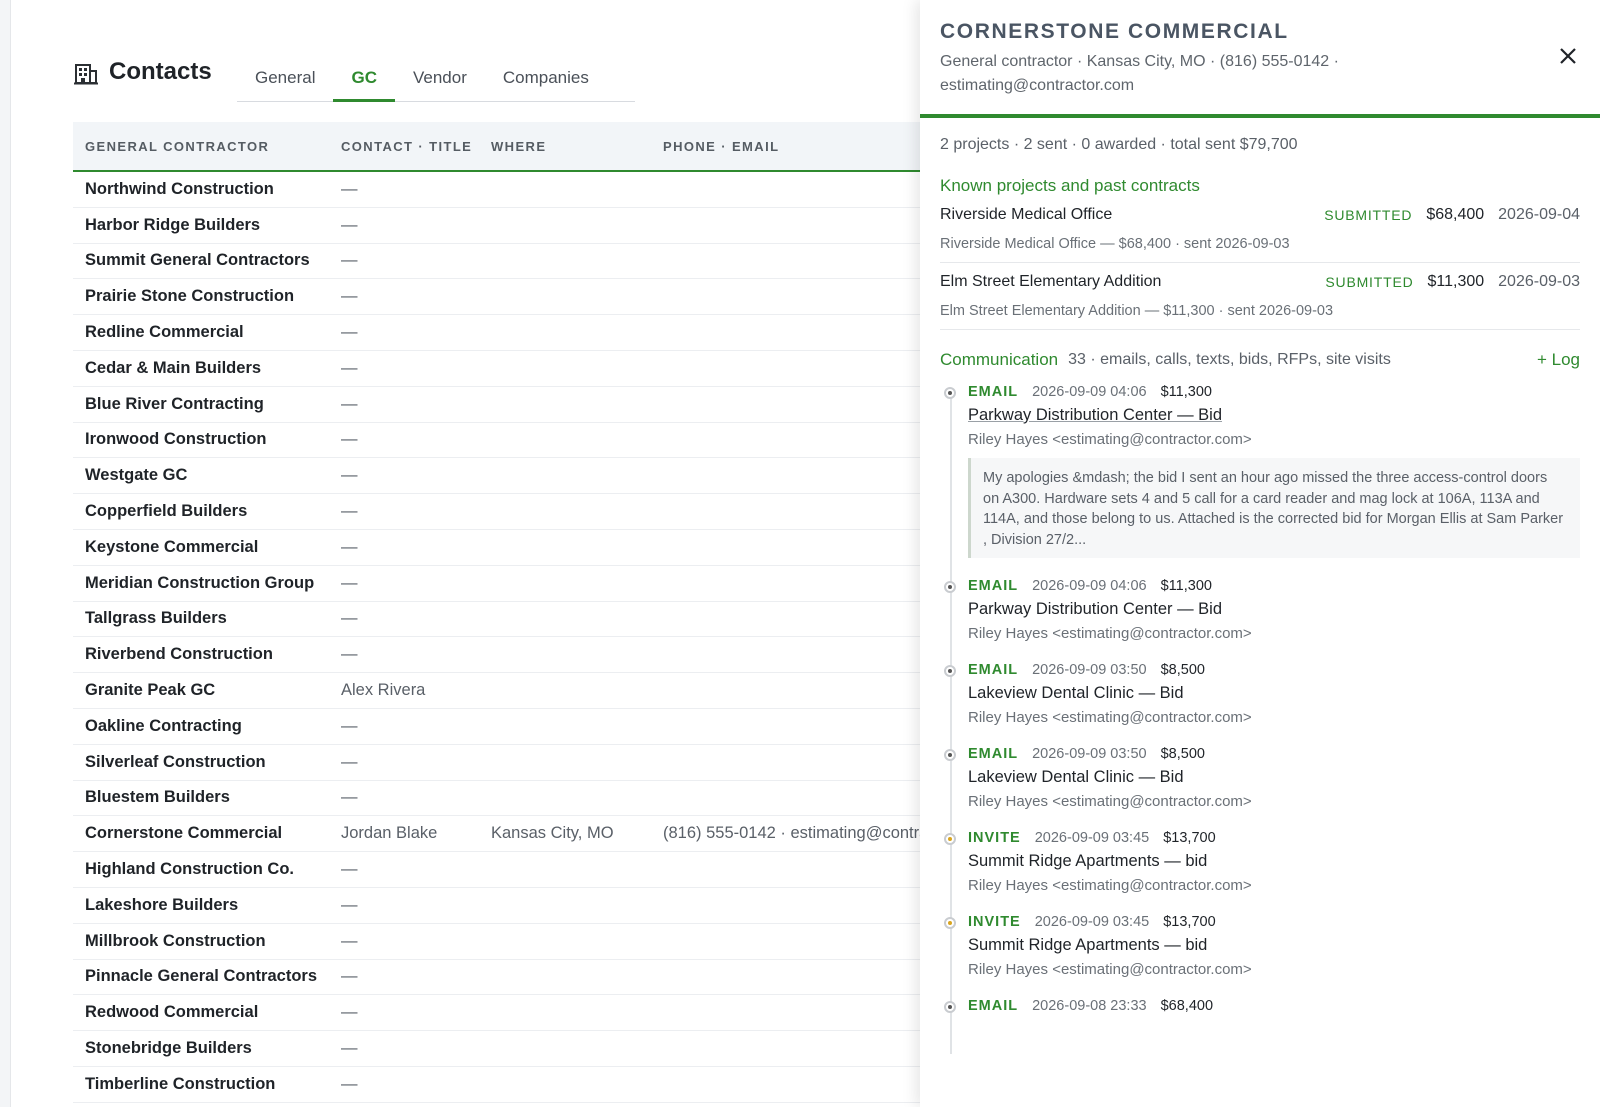 Image resolution: width=1600 pixels, height=1107 pixels. Describe the element at coordinates (176, 439) in the screenshot. I see `contractor-name: Ironwood Construction` at that location.